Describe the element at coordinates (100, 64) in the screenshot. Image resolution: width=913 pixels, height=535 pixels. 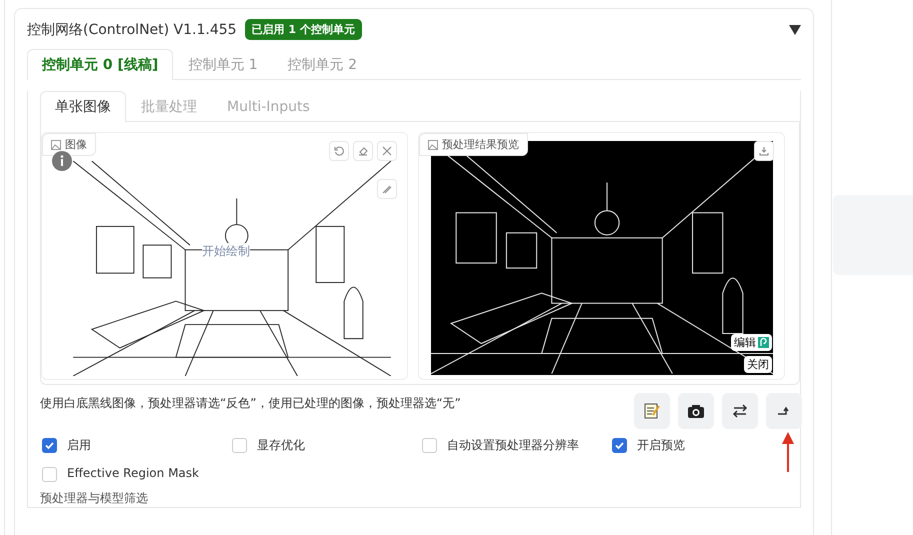
I see `unit-tab: 控制单元 0 [线稿]` at that location.